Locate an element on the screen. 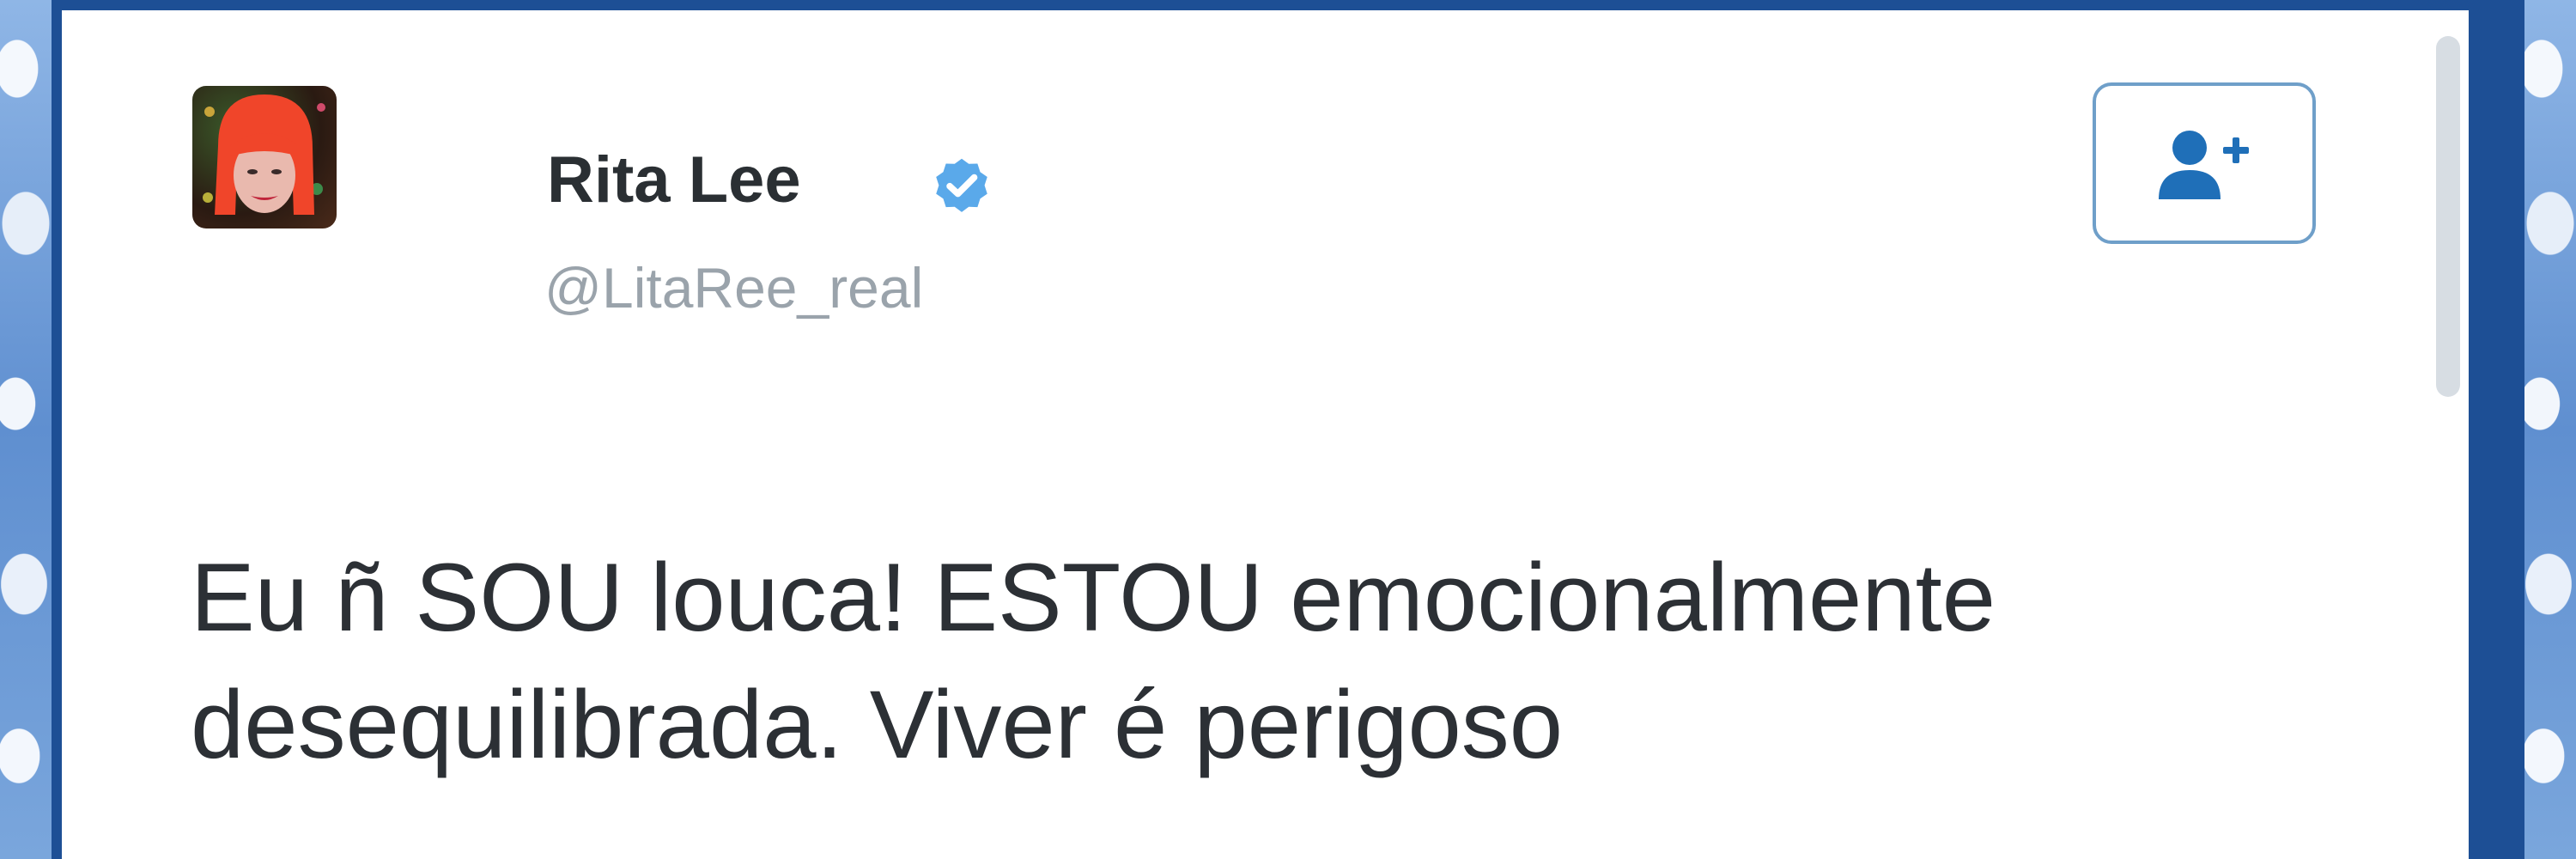  tweet-text-line: Eu ñ SOU louca! ESTOU emocionalmente is located at coordinates (1093, 597).